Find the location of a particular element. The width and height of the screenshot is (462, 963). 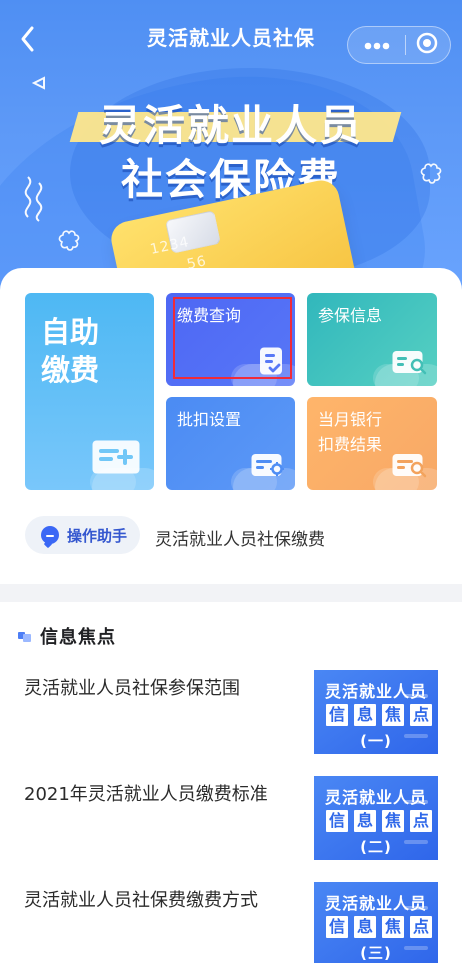

section-separator is located at coordinates (231, 593).